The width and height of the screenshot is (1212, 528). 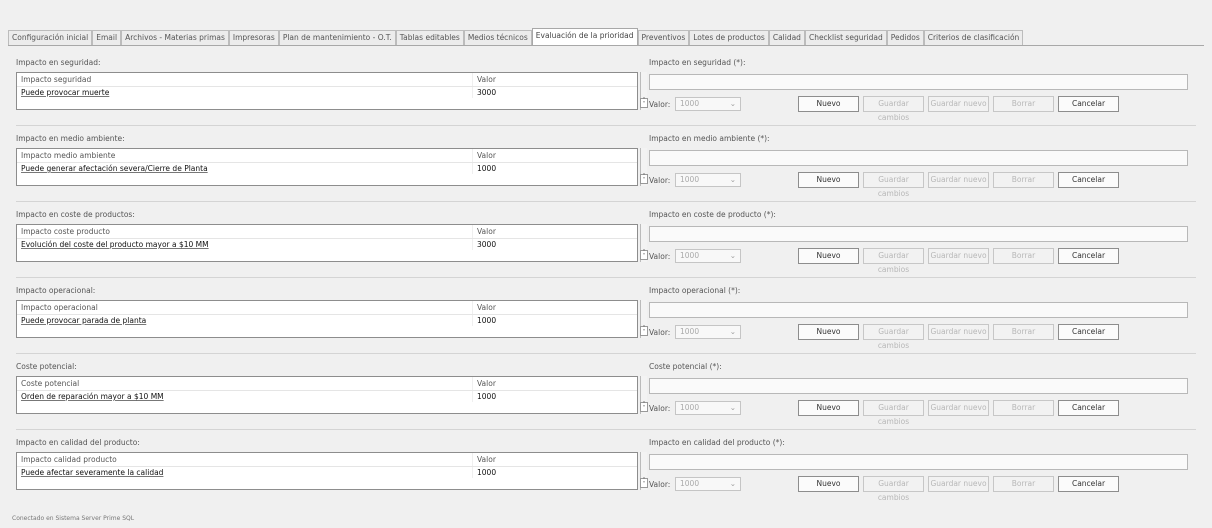 I want to click on table-row: Puede provocar parada de planta 1000, so click(x=327, y=320).